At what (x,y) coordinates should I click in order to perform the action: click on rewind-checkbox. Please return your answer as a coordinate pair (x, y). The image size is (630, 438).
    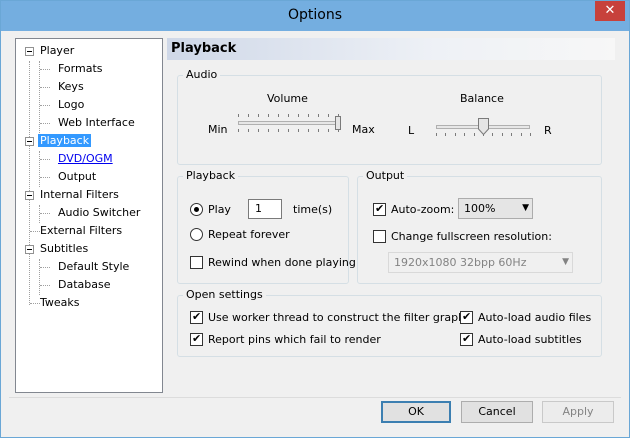
    Looking at the image, I should click on (196, 262).